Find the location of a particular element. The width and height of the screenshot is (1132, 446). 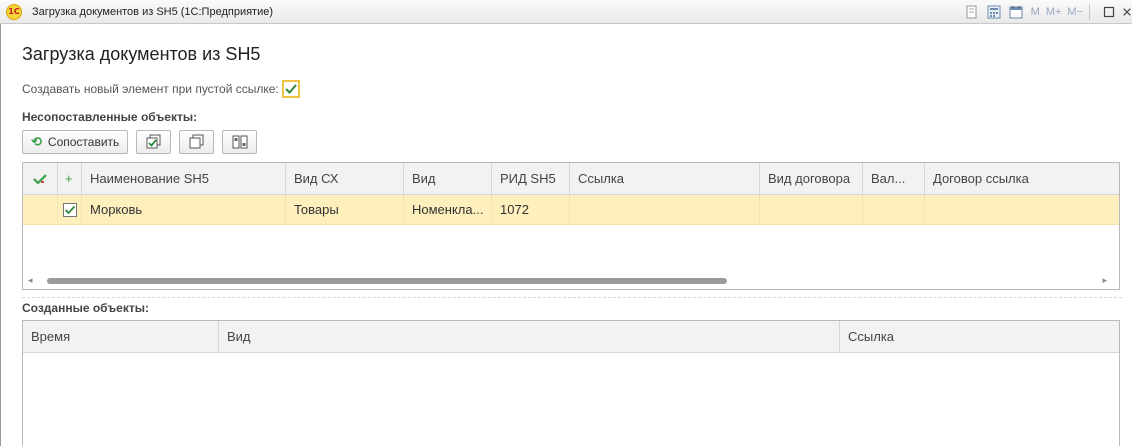

title-toolbar: M M+ M− is located at coordinates (1045, 12).